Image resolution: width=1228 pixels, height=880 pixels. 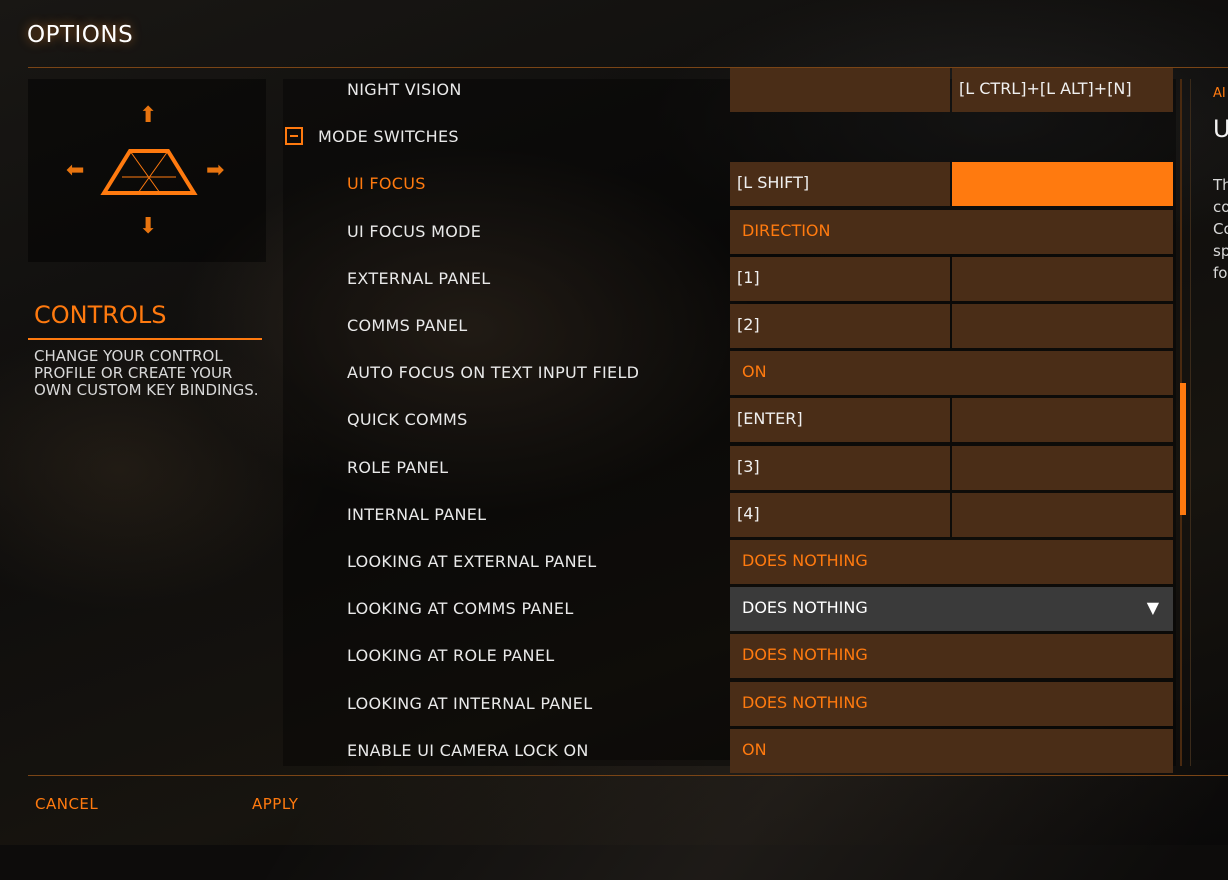 I want to click on binding-label: NIGHT VISION, so click(x=404, y=89).